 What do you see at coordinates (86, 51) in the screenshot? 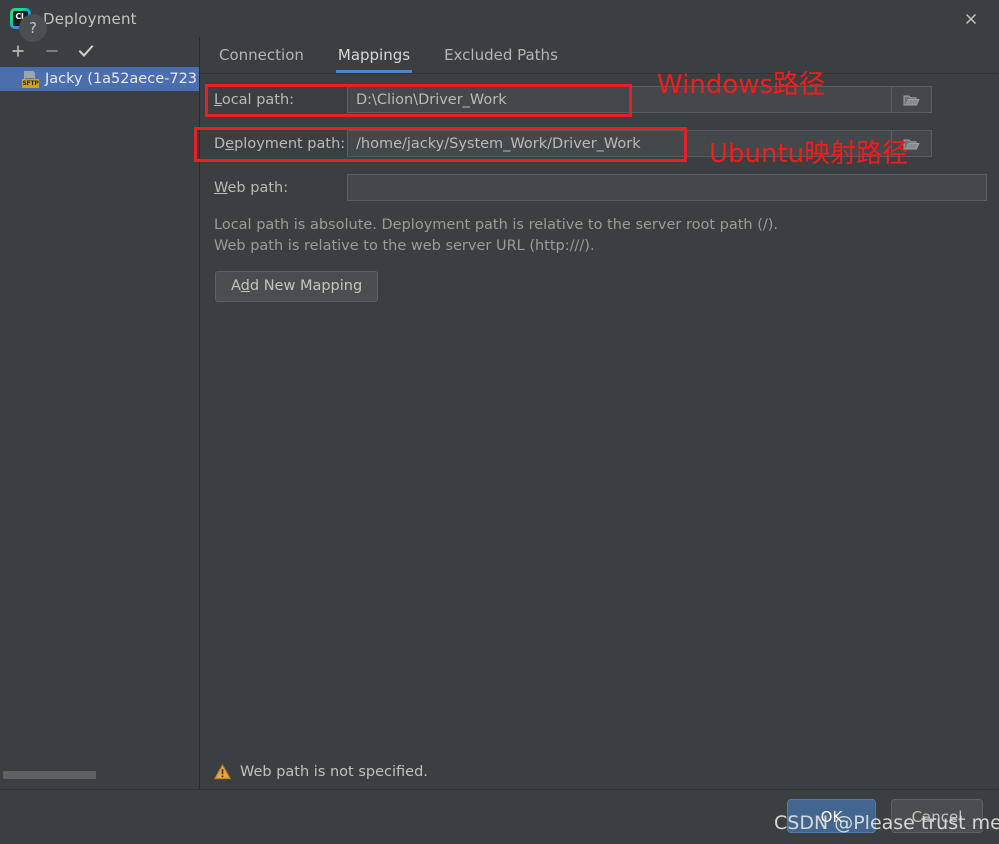
I see `check-icon` at bounding box center [86, 51].